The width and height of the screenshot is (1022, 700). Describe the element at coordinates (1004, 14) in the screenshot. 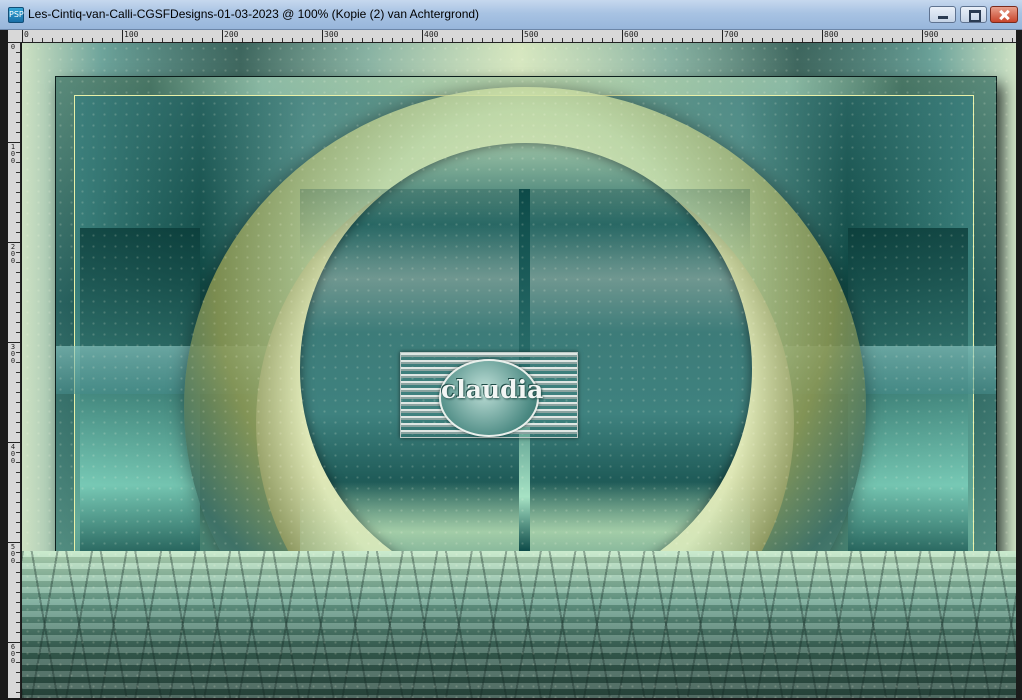

I see `close-button` at that location.